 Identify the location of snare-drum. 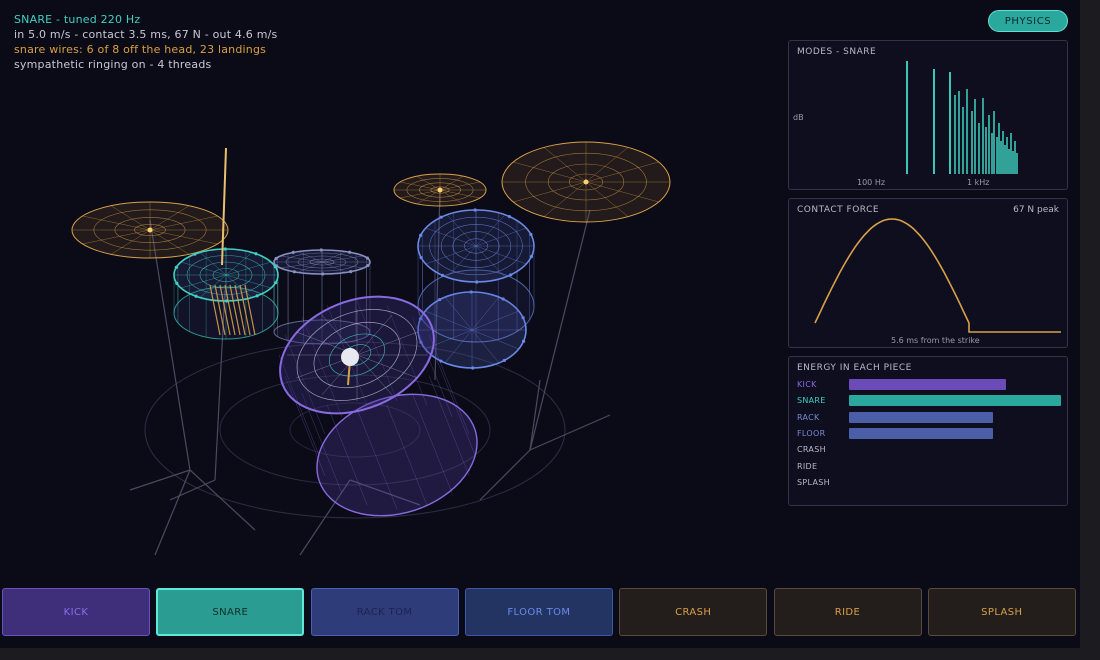
(226, 293).